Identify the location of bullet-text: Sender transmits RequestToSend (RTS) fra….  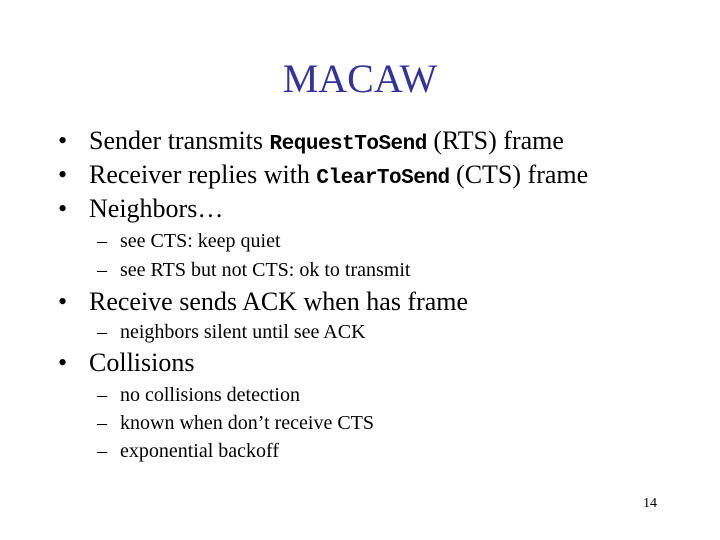
(326, 141).